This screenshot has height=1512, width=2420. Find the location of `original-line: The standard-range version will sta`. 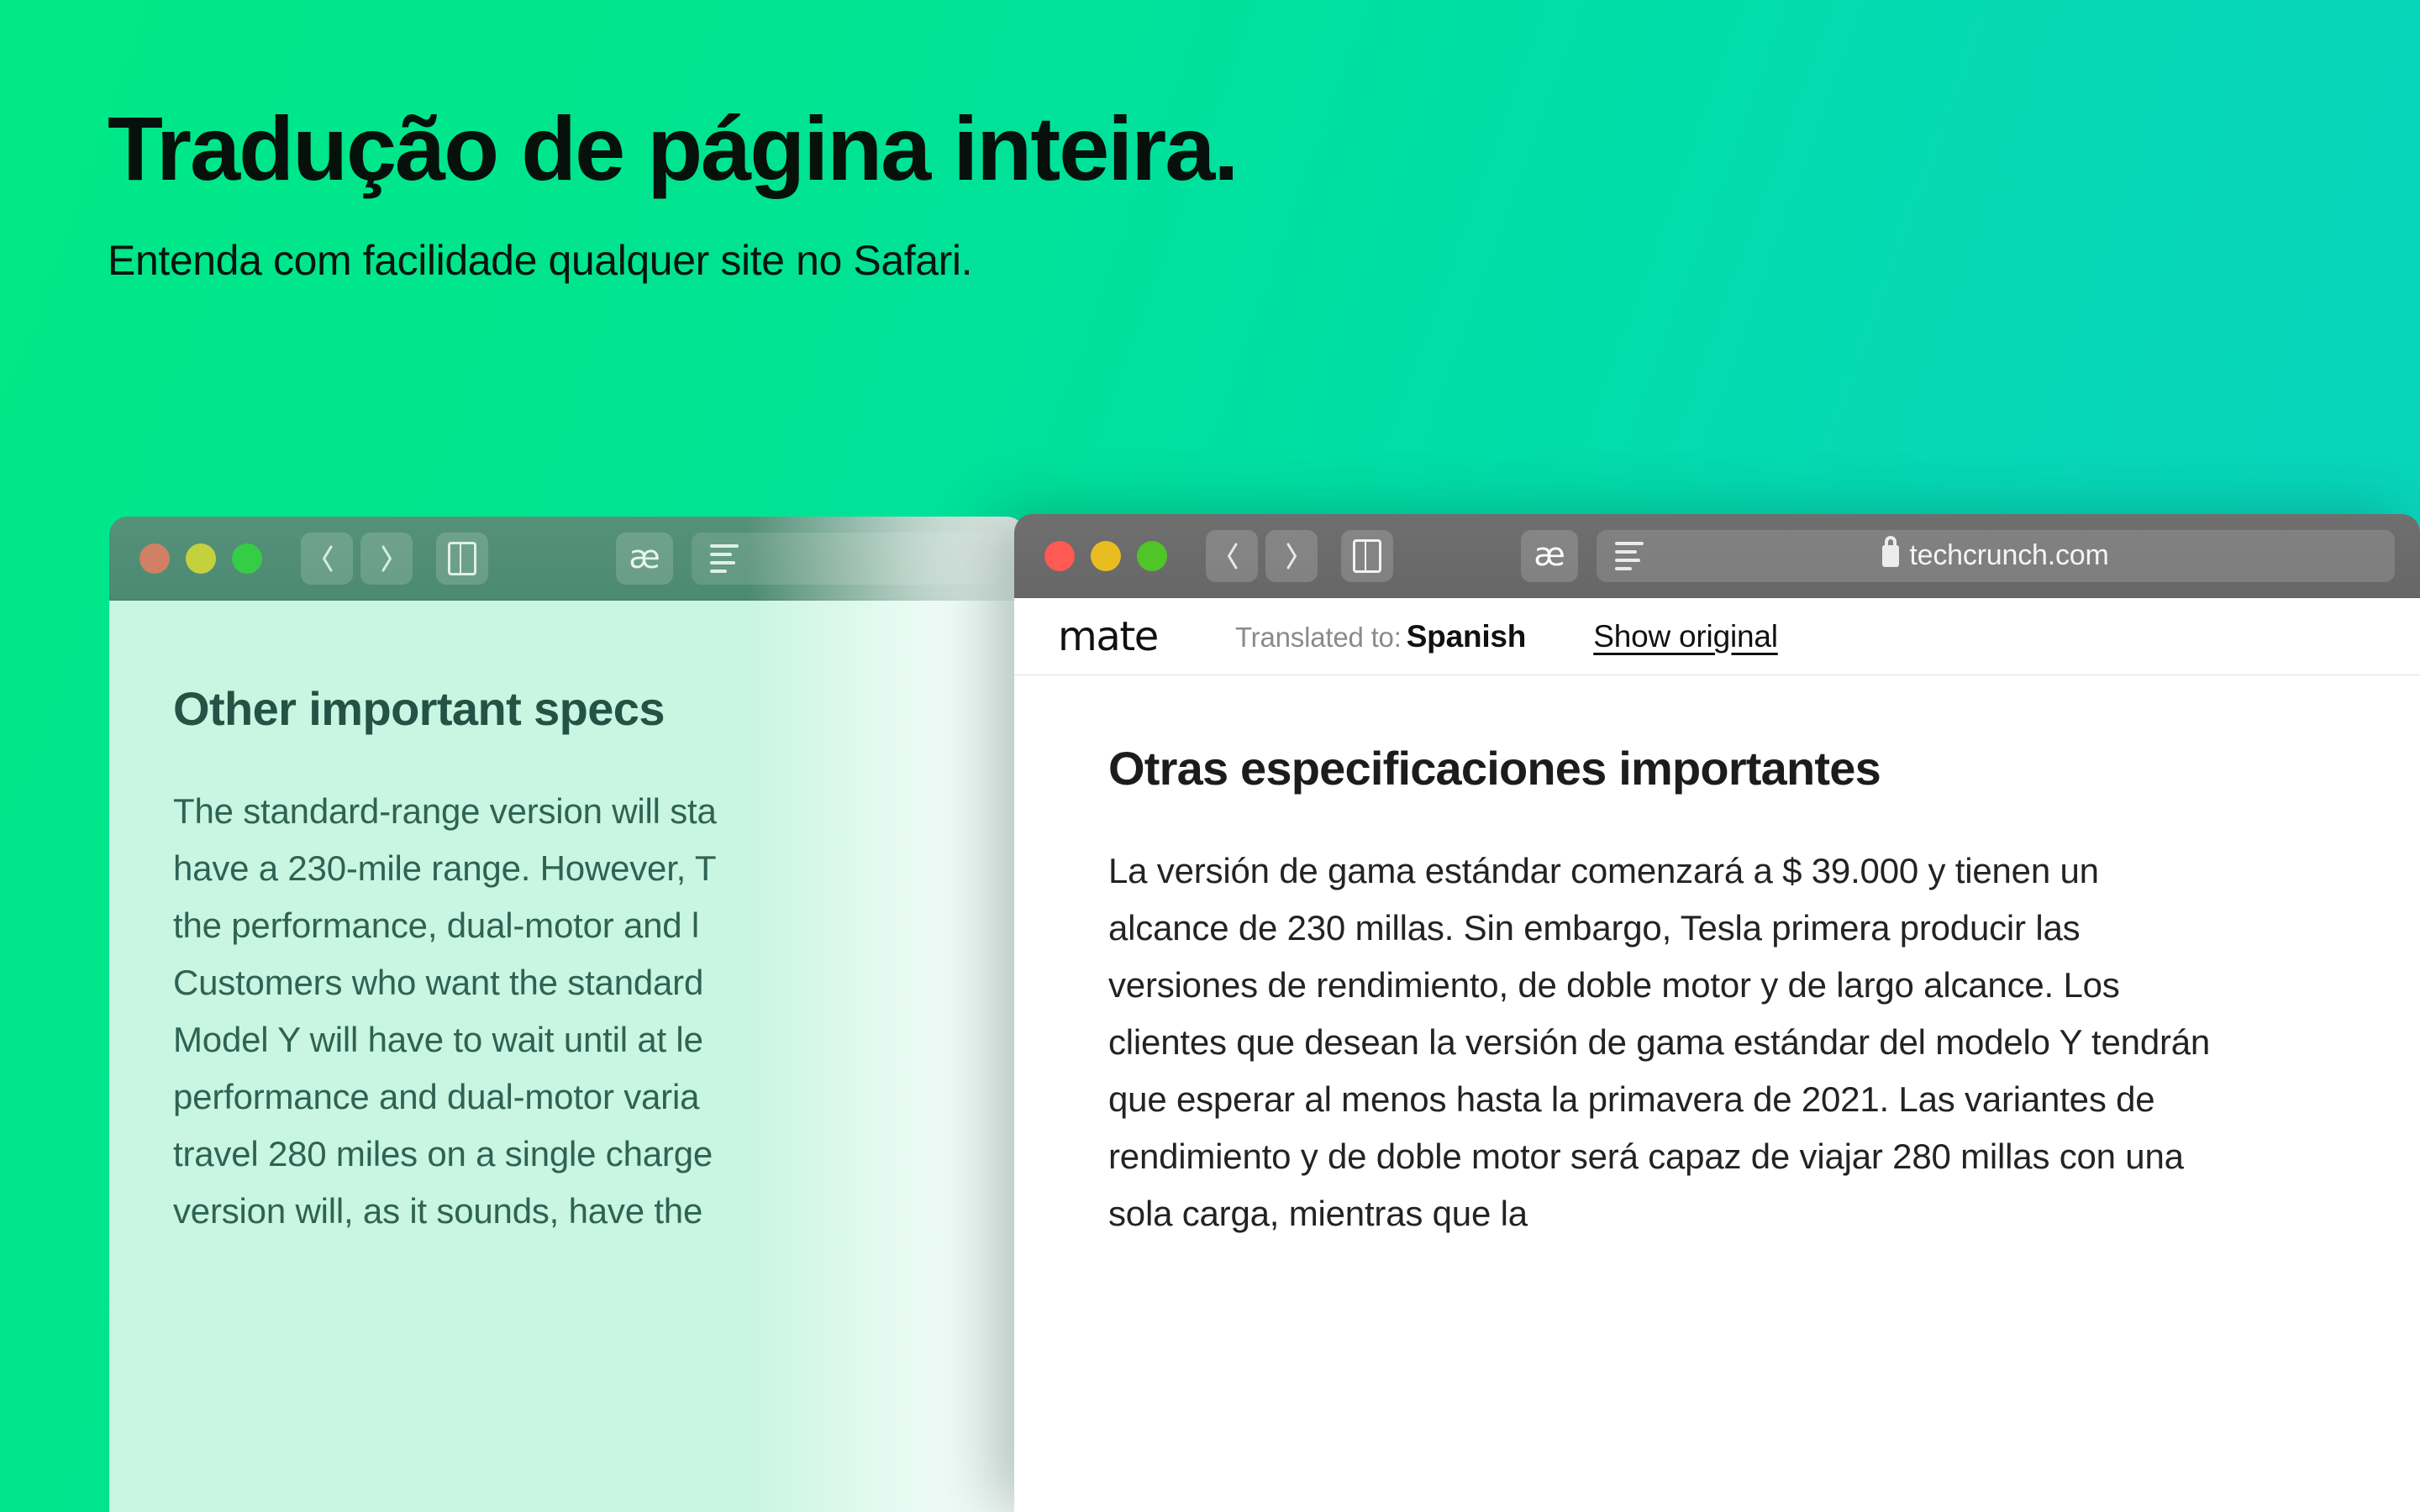

original-line: The standard-range version will sta is located at coordinates (445, 811).